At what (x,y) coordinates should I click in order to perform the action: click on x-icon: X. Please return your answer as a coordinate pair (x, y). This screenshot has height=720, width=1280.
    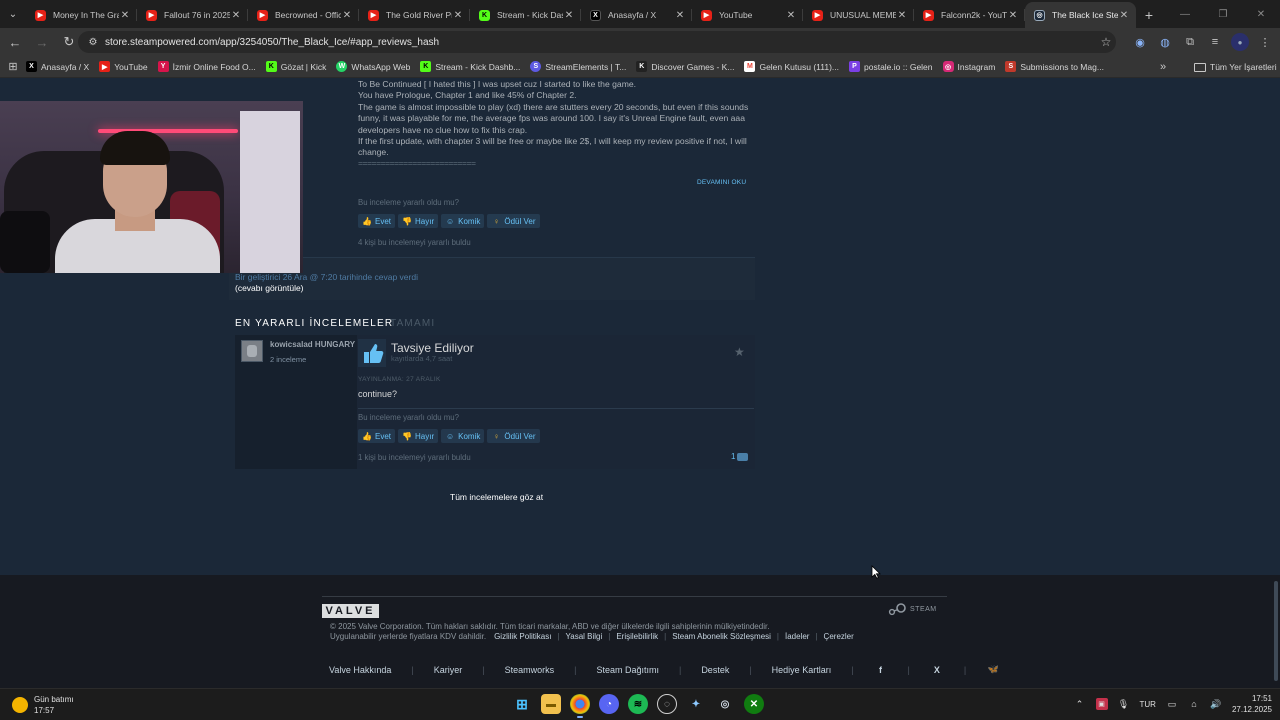
    Looking at the image, I should click on (937, 670).